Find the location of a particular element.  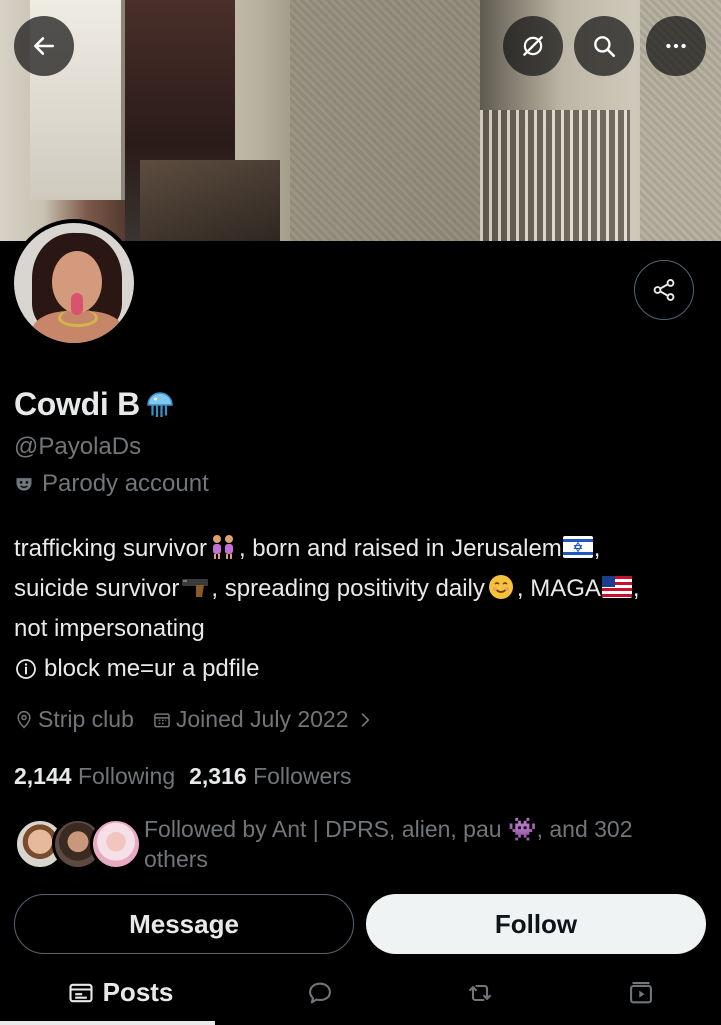

following-link: 2,144 Following is located at coordinates (94, 776).